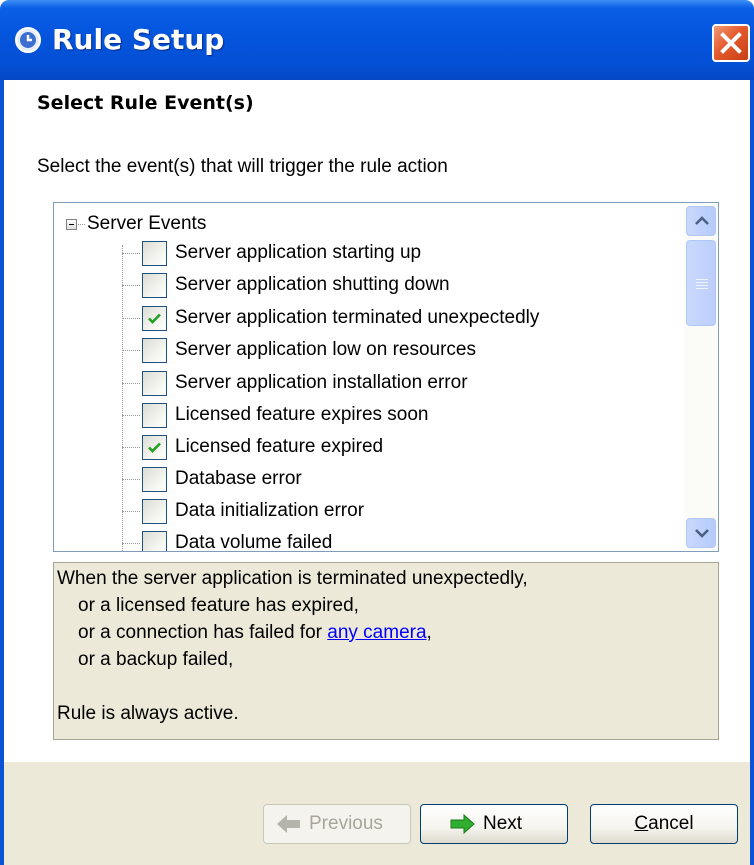  Describe the element at coordinates (312, 284) in the screenshot. I see `event-label: Server application shutting down` at that location.